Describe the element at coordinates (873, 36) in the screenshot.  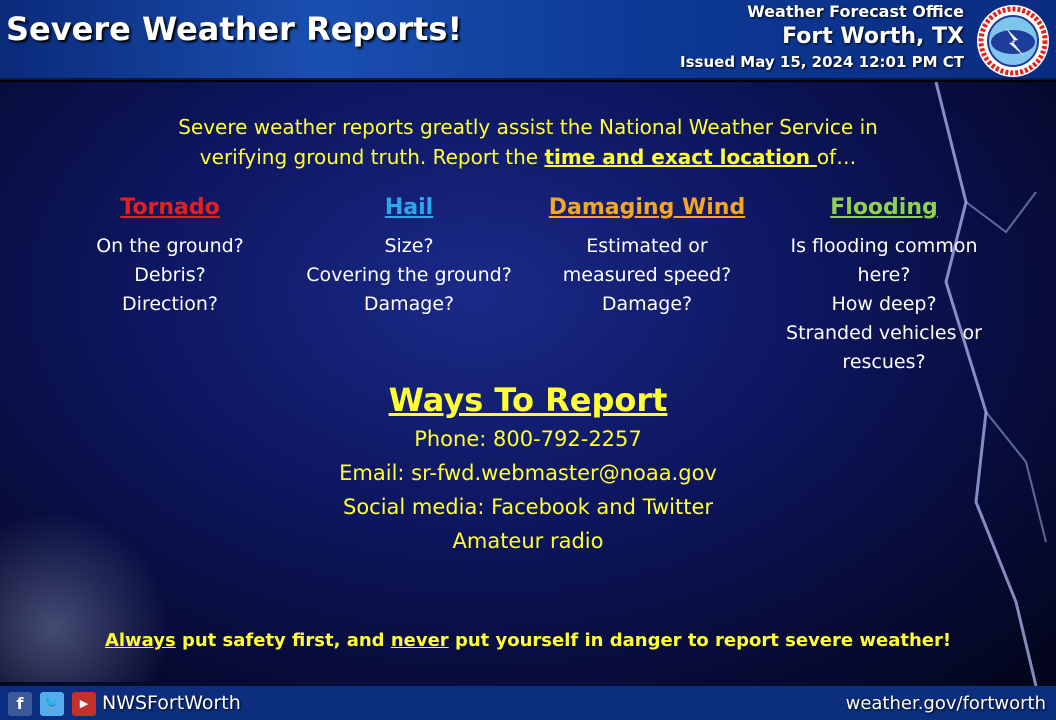
I see `office-city: Fort Worth, TX` at that location.